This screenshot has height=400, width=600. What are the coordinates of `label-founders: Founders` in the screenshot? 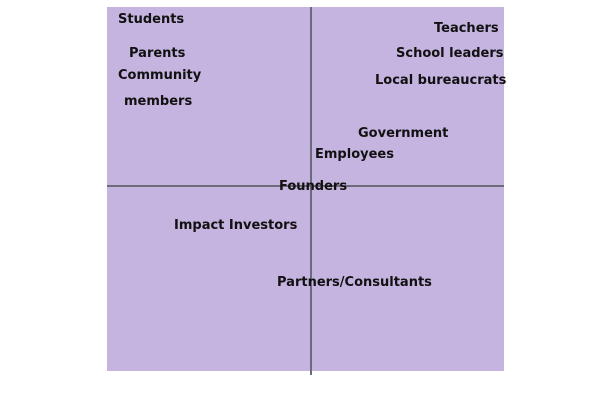 It's located at (313, 186).